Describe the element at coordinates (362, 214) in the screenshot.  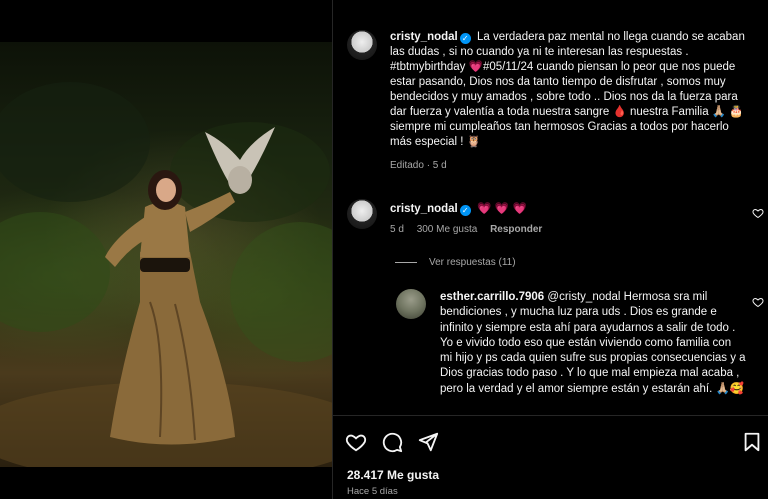
I see `comment-avatar` at that location.